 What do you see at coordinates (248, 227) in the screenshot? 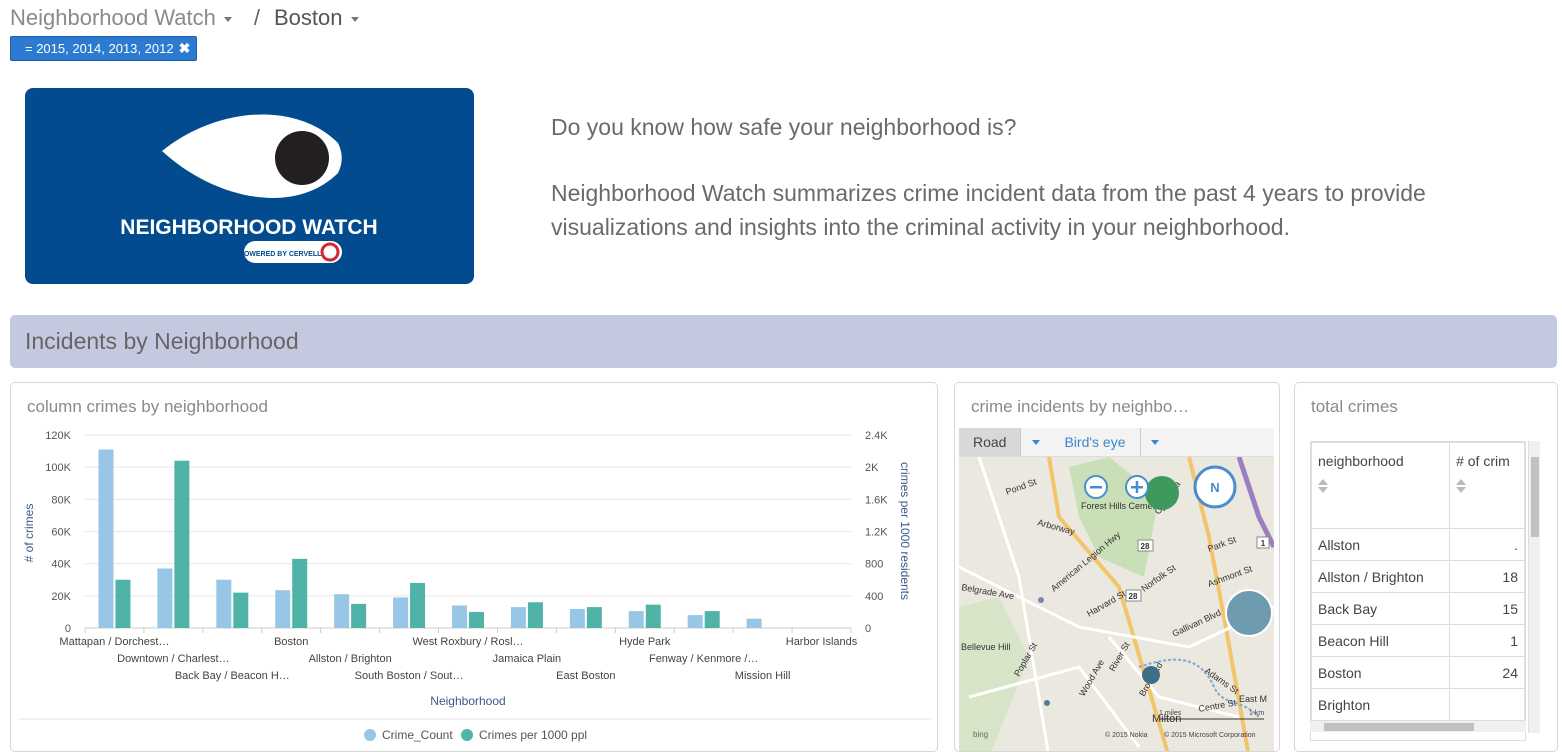
I see `logo-title: NEIGHBORHOOD WATCH` at bounding box center [248, 227].